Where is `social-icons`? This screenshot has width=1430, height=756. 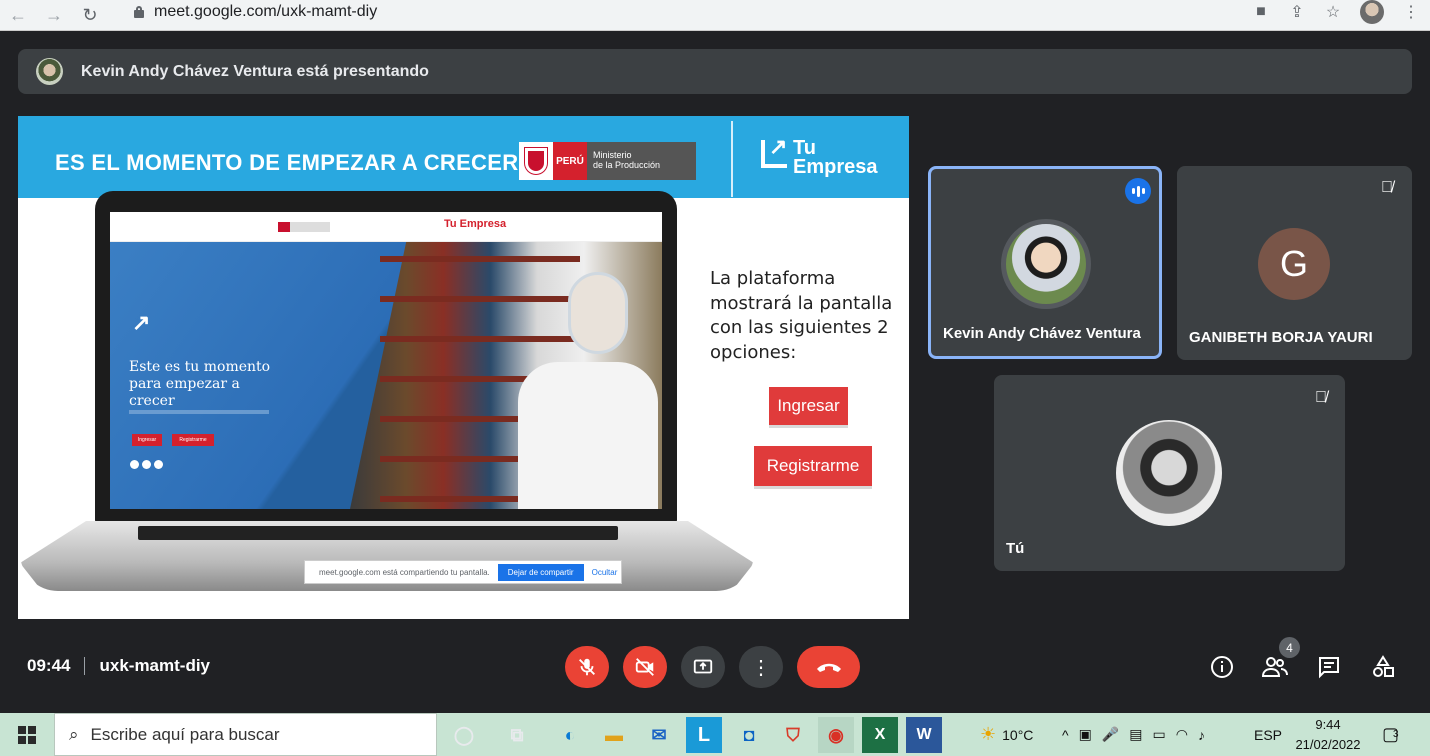
social-icons is located at coordinates (146, 464).